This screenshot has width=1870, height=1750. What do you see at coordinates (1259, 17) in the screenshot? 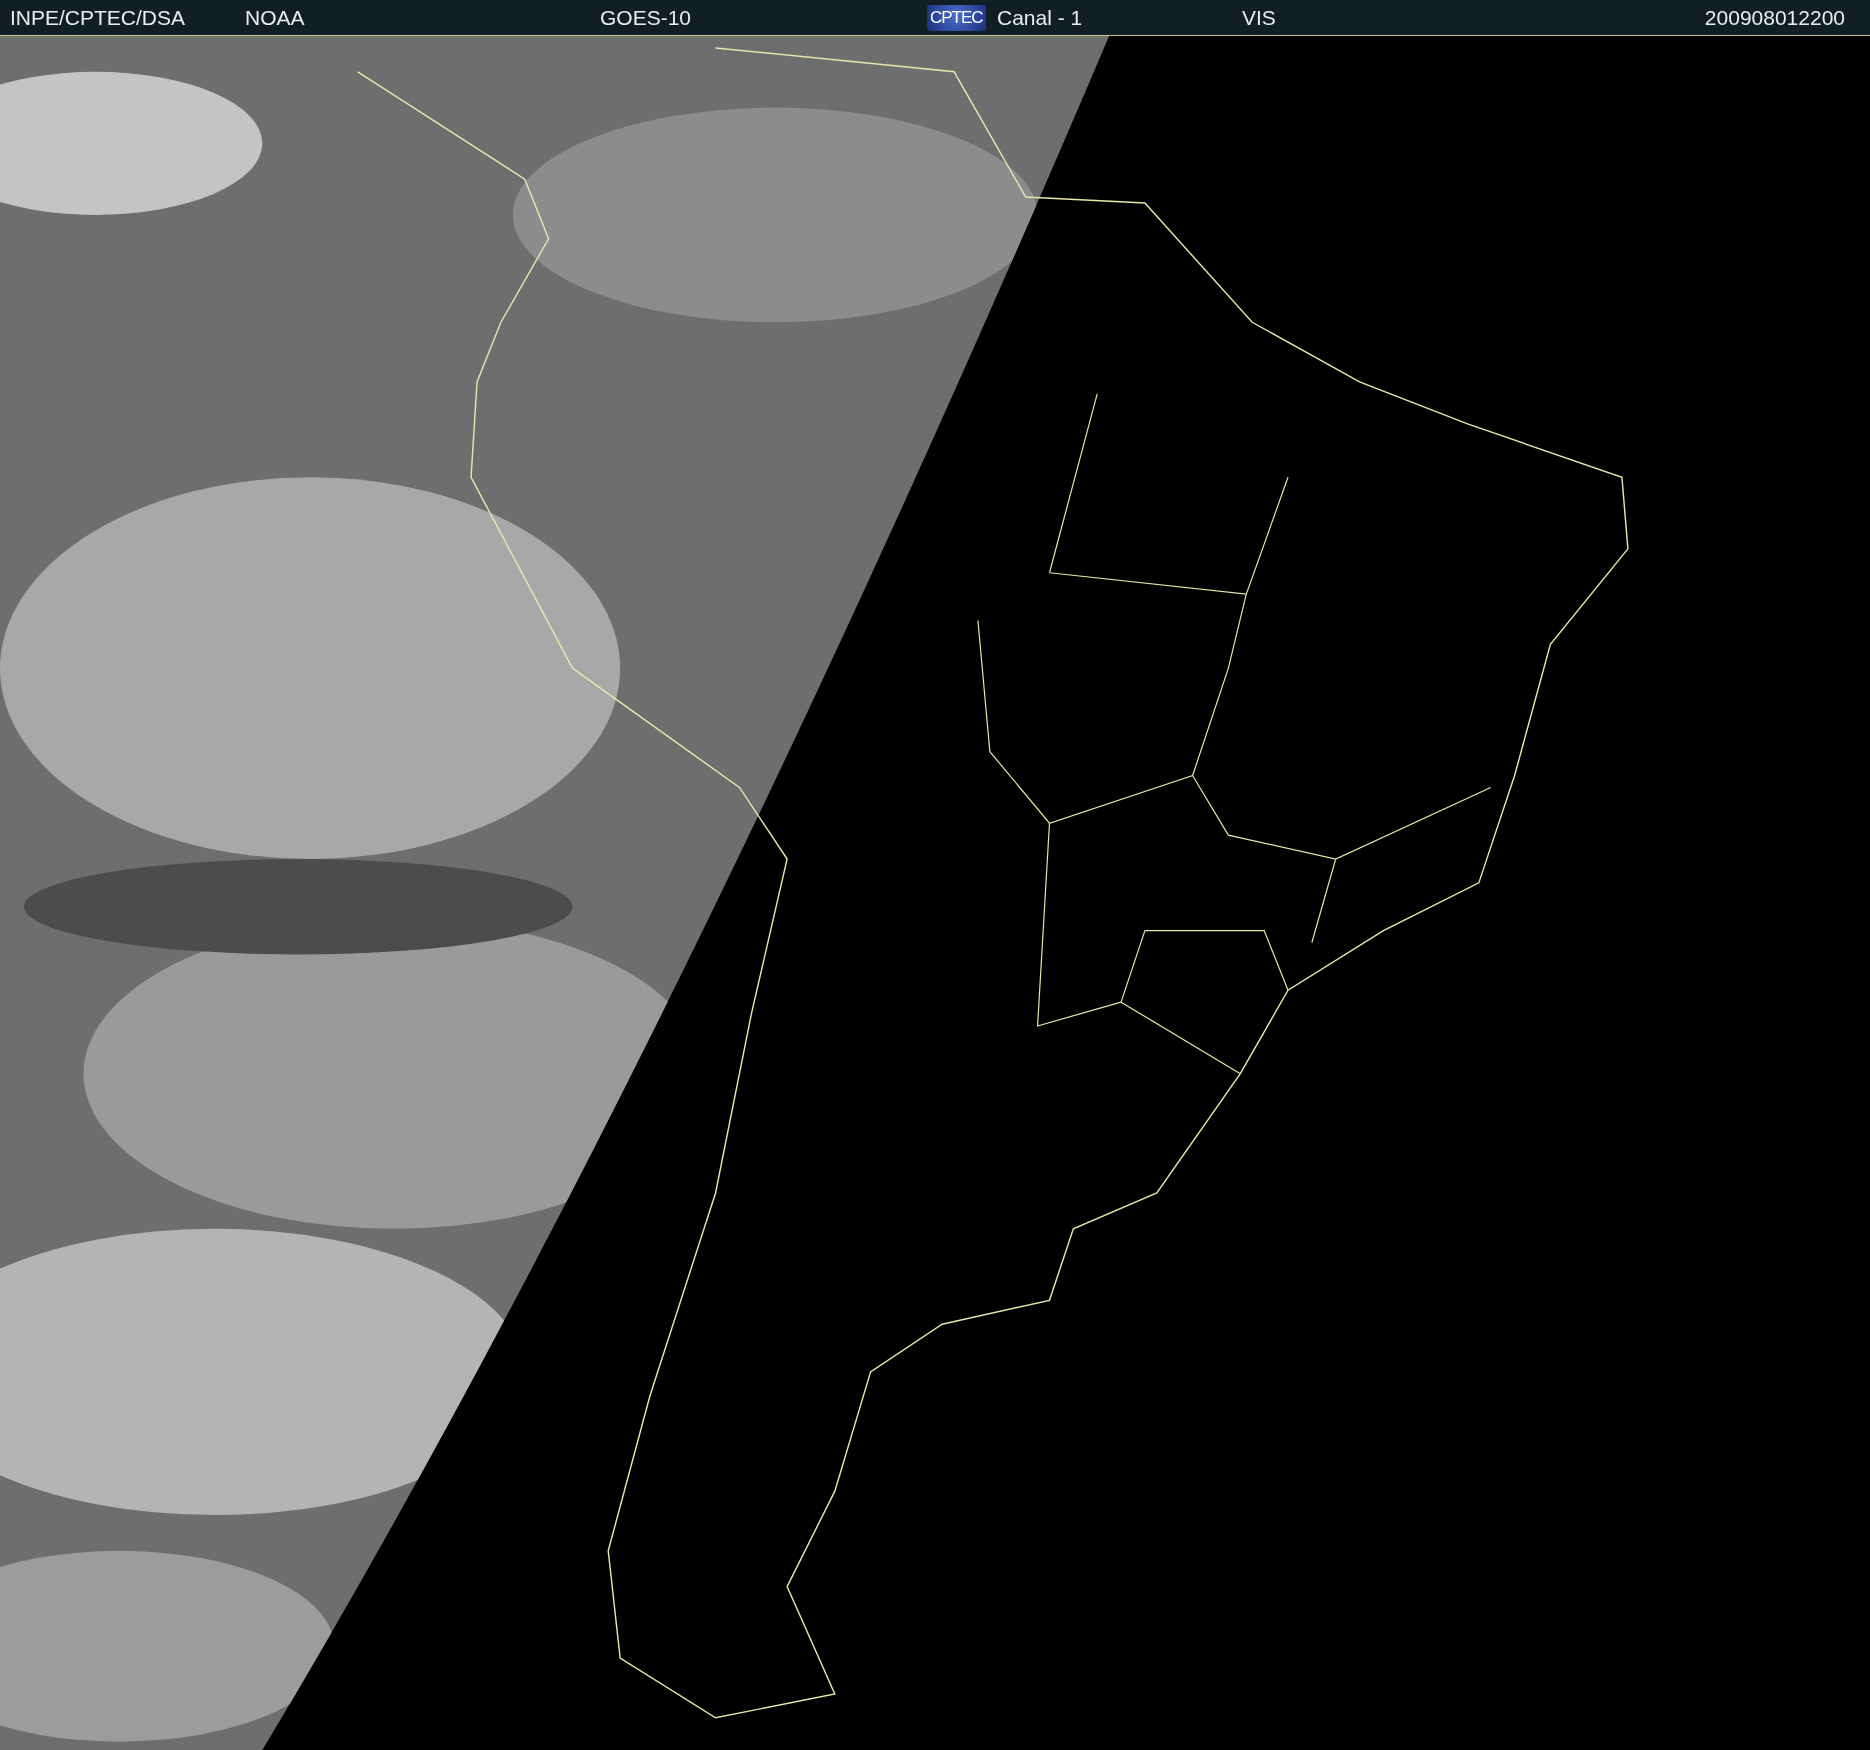
I see `header-label: VIS` at bounding box center [1259, 17].